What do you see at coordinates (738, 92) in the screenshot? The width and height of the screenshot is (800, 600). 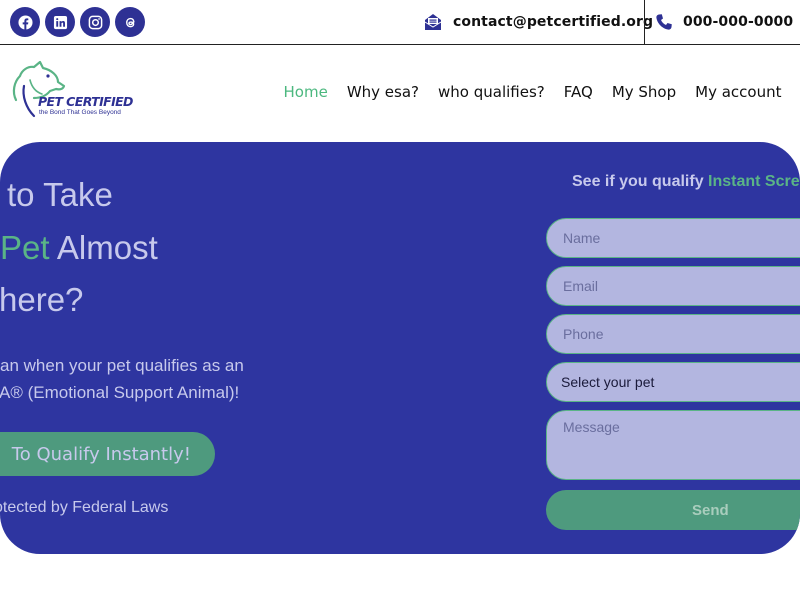 I see `nav-my-account: My account` at bounding box center [738, 92].